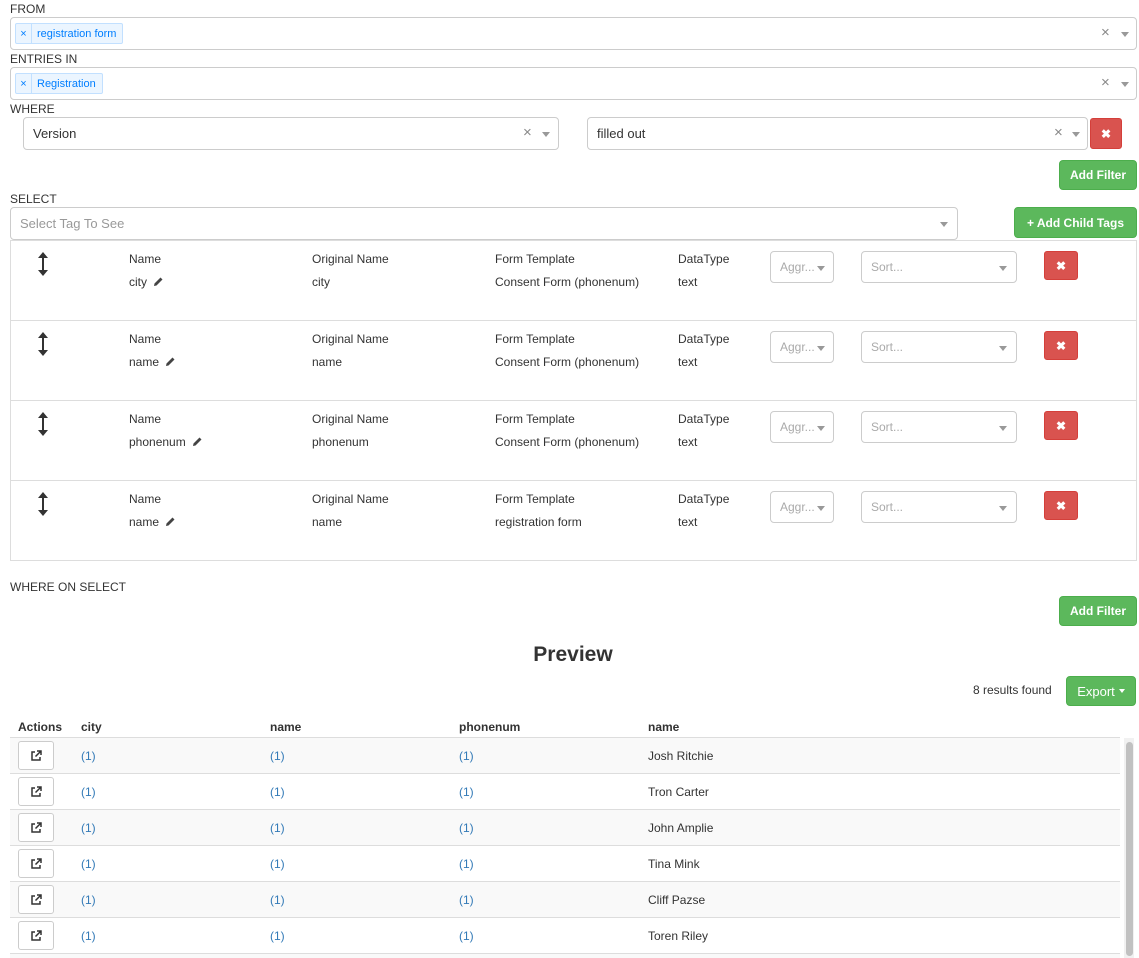 This screenshot has width=1139, height=958. I want to click on entries-chevron-down-icon, so click(1125, 84).